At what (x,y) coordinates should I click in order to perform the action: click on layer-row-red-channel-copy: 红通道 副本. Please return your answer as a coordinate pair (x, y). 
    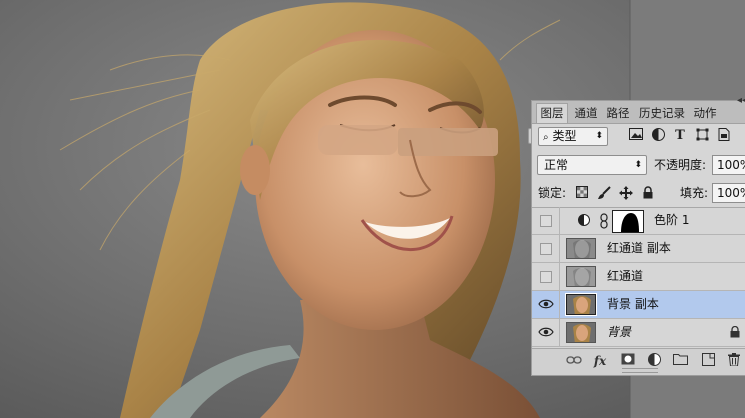
    Looking at the image, I should click on (638, 249).